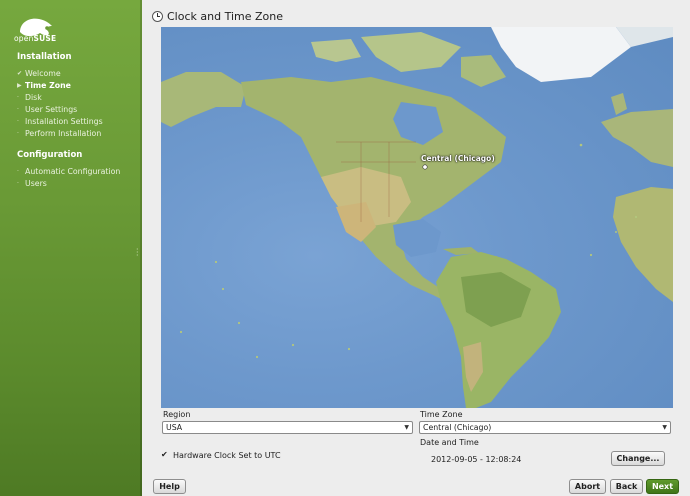 The width and height of the screenshot is (690, 496). I want to click on checkmark-icon: ✔, so click(164, 454).